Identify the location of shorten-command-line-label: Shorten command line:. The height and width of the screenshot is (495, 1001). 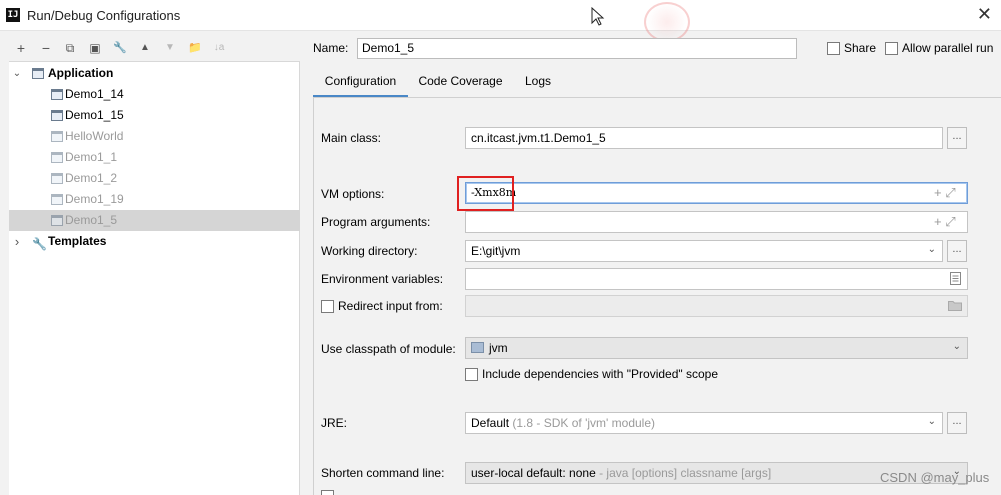
(383, 473).